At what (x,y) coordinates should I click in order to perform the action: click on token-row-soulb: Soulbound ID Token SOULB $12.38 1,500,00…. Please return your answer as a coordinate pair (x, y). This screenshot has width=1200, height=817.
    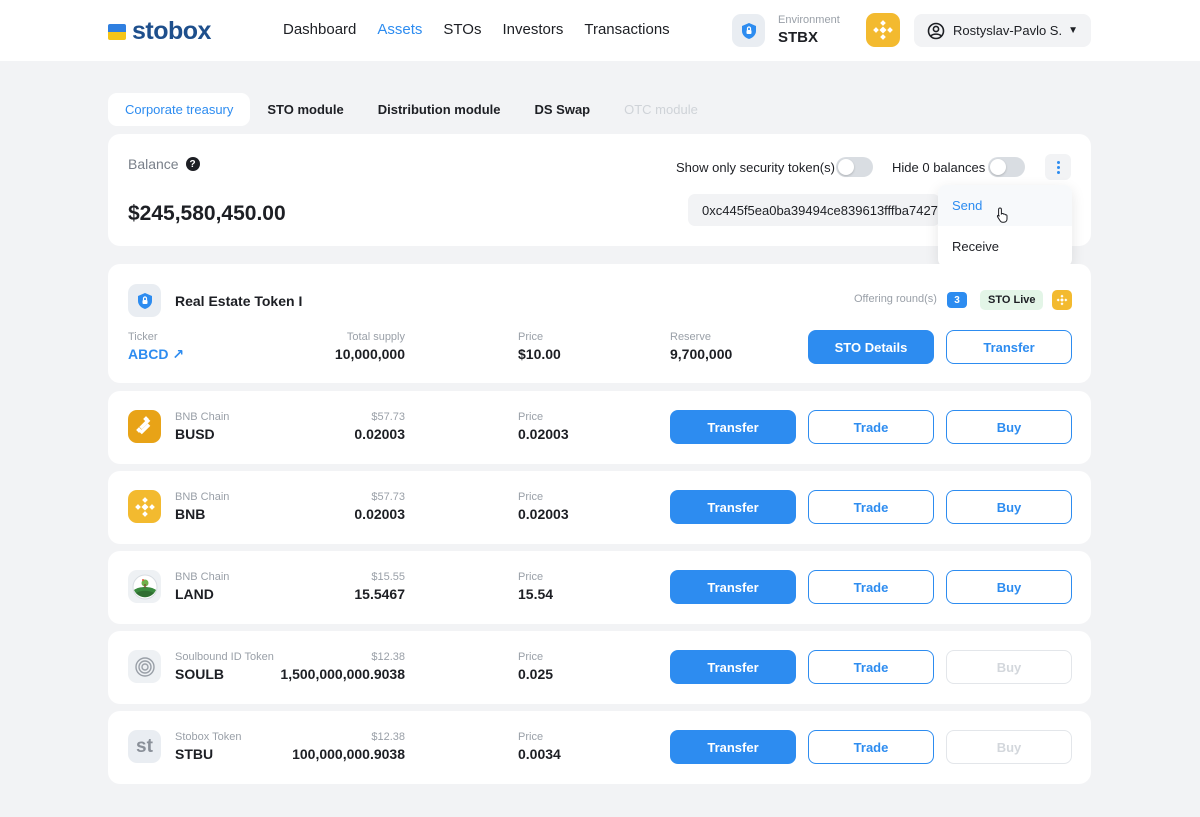
    Looking at the image, I should click on (599, 667).